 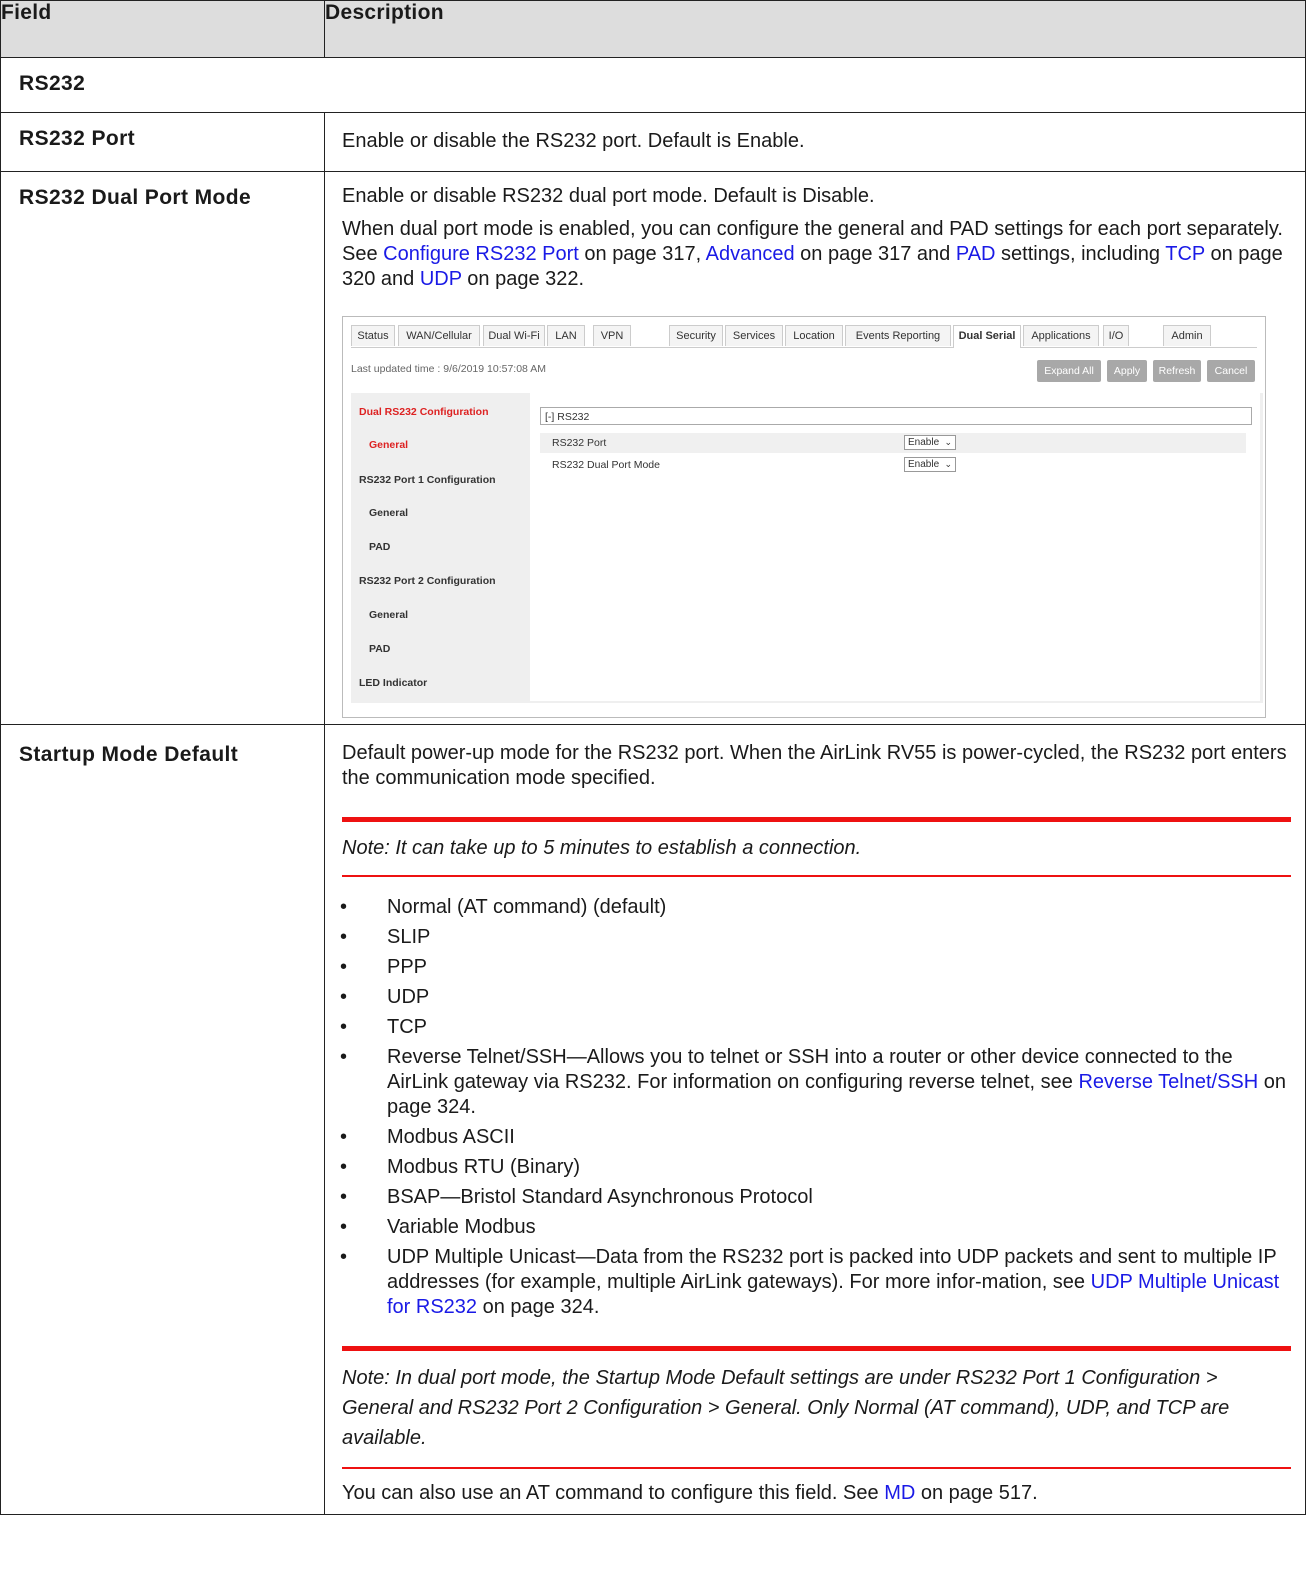 What do you see at coordinates (427, 480) in the screenshot?
I see `nav-rs232-port1-configuration: RS232 Port 1 Configuration` at bounding box center [427, 480].